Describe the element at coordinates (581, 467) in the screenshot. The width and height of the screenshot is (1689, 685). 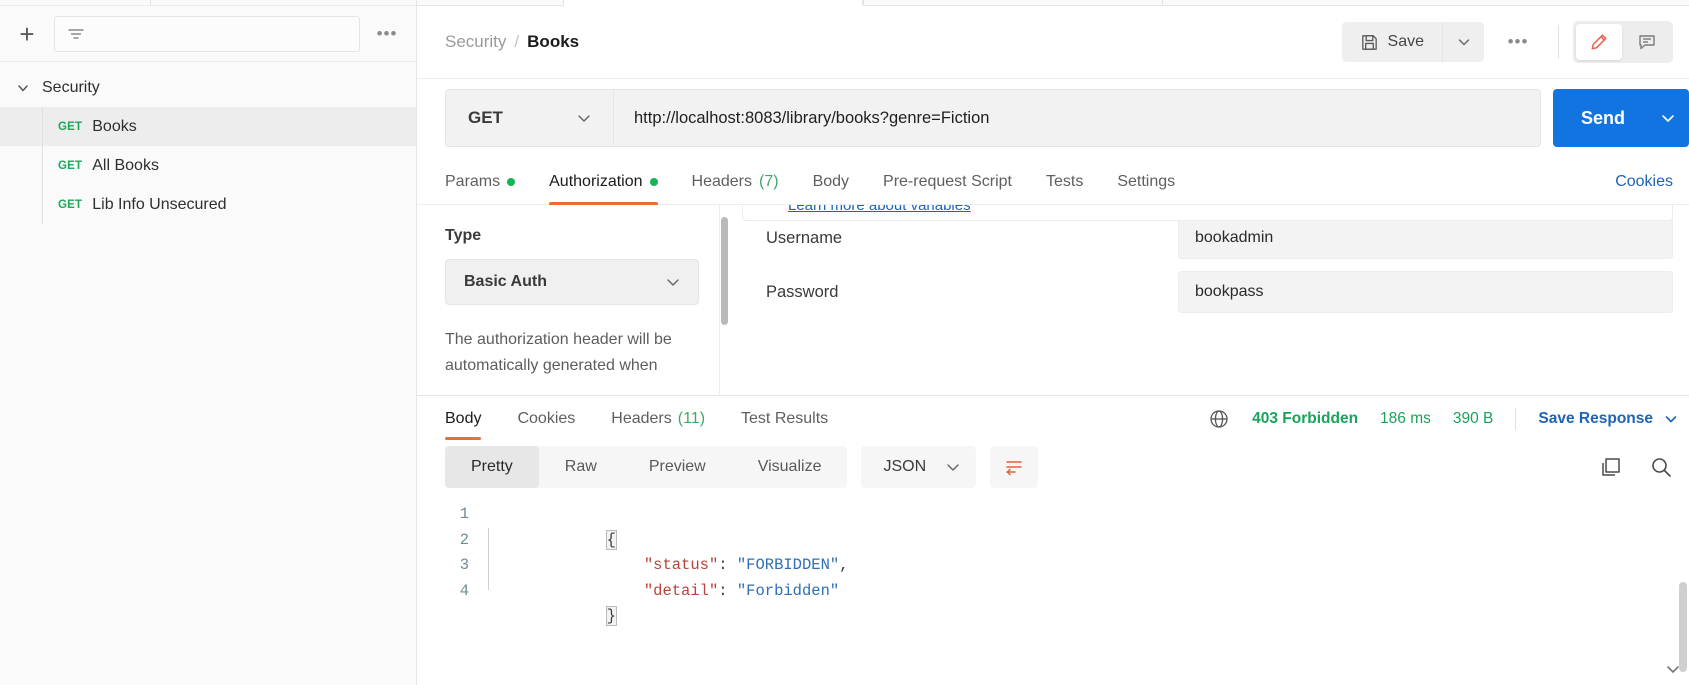
I see `format-raw: Raw` at that location.